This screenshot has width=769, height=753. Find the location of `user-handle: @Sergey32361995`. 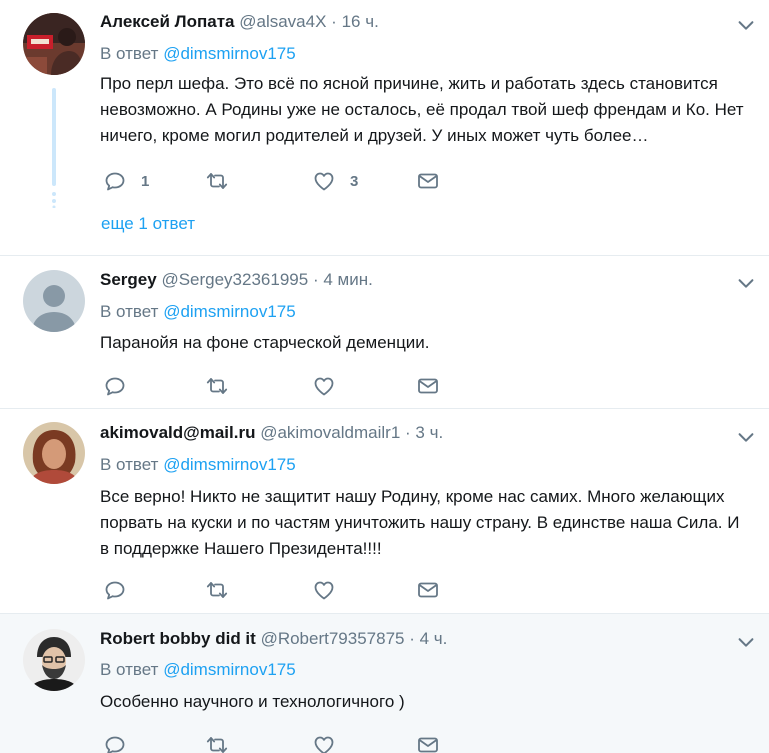

user-handle: @Sergey32361995 is located at coordinates (234, 279).